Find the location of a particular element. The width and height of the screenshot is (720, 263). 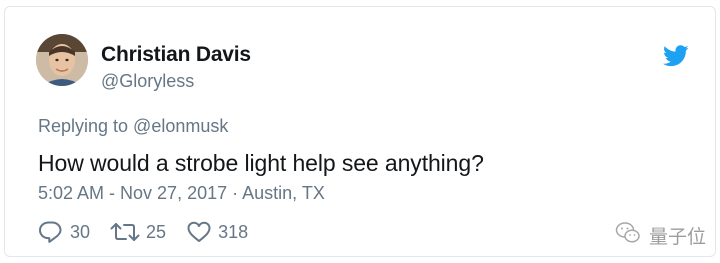

wechat-logo-icon is located at coordinates (628, 235).